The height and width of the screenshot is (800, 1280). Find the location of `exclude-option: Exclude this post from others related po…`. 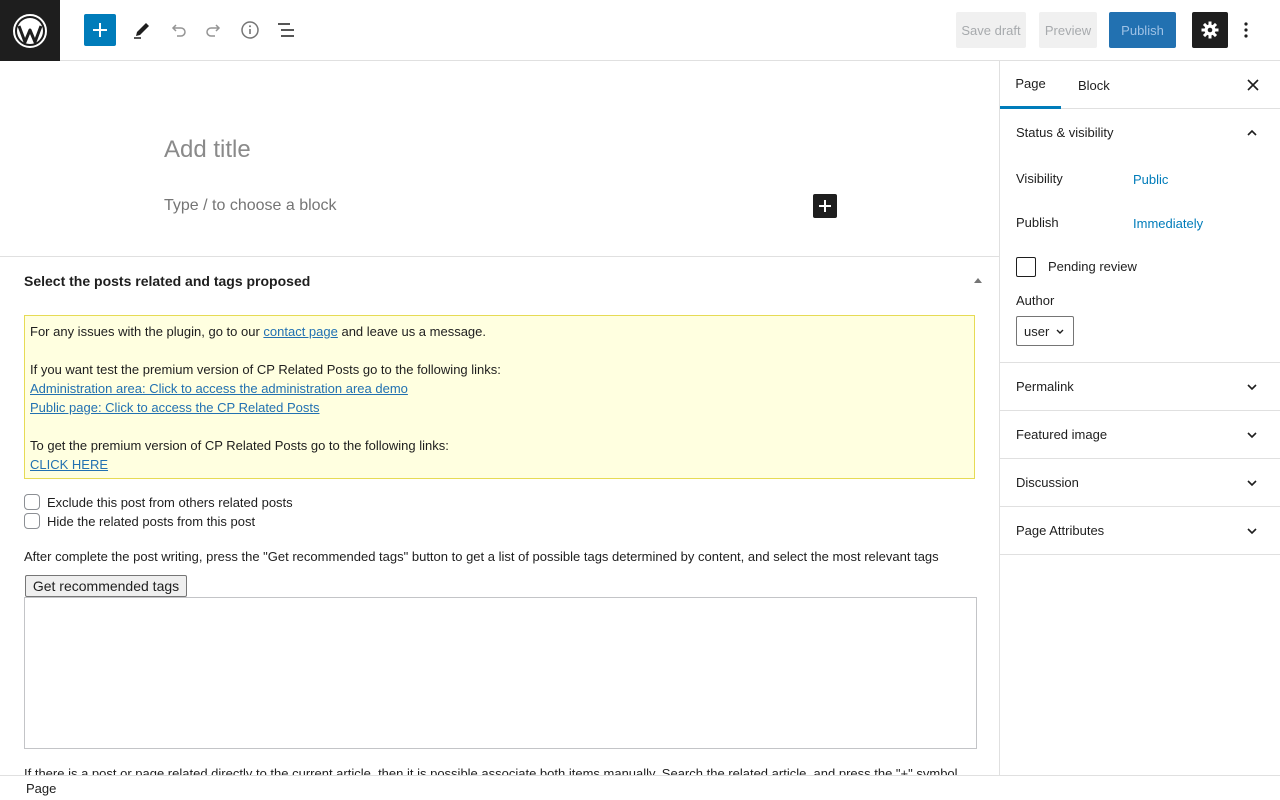

exclude-option: Exclude this post from others related po… is located at coordinates (158, 502).